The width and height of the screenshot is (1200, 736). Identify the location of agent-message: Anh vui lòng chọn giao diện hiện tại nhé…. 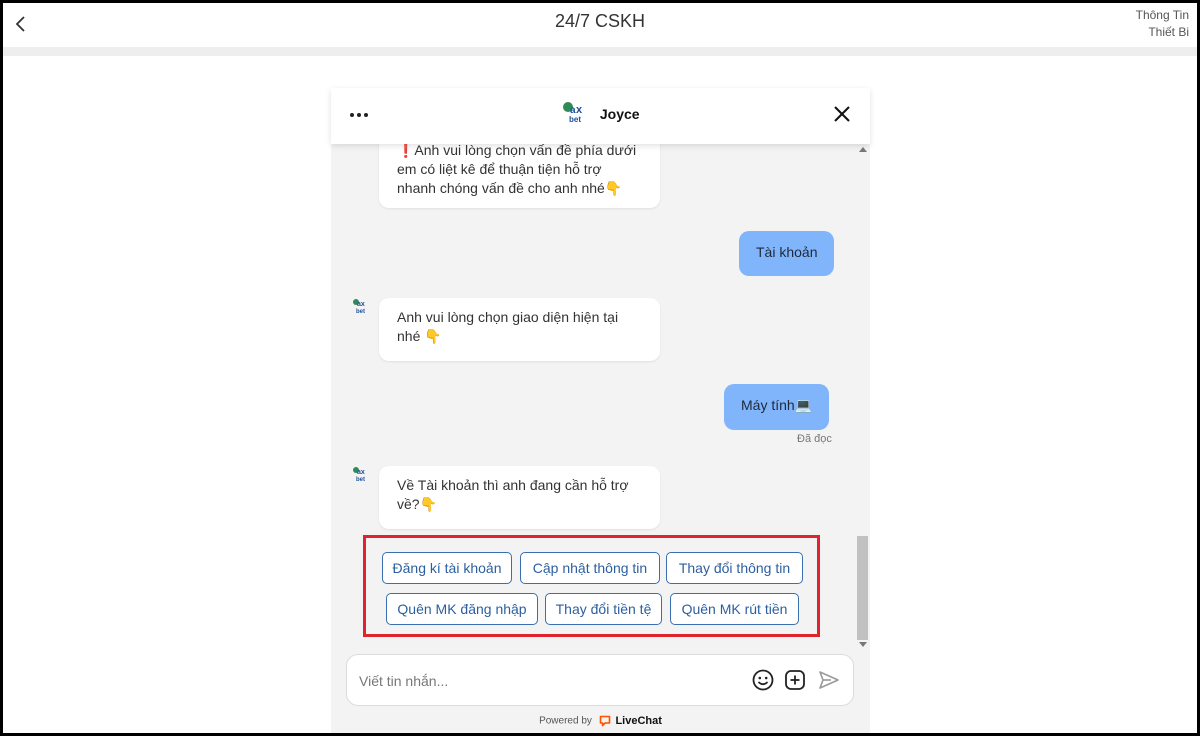
(519, 329).